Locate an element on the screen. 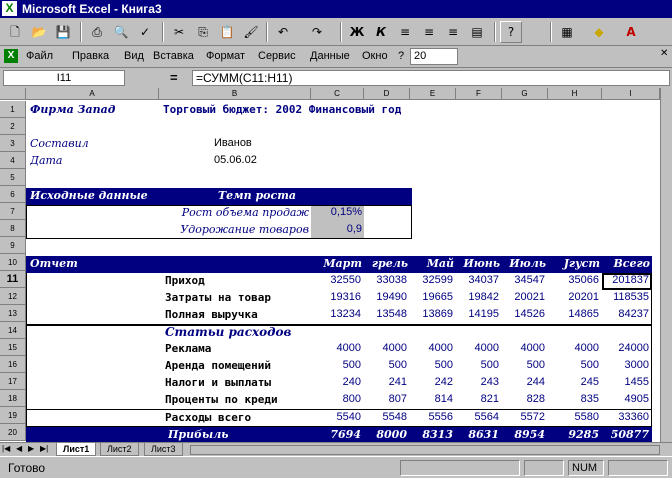  data-cell: 20021 is located at coordinates (523, 297).